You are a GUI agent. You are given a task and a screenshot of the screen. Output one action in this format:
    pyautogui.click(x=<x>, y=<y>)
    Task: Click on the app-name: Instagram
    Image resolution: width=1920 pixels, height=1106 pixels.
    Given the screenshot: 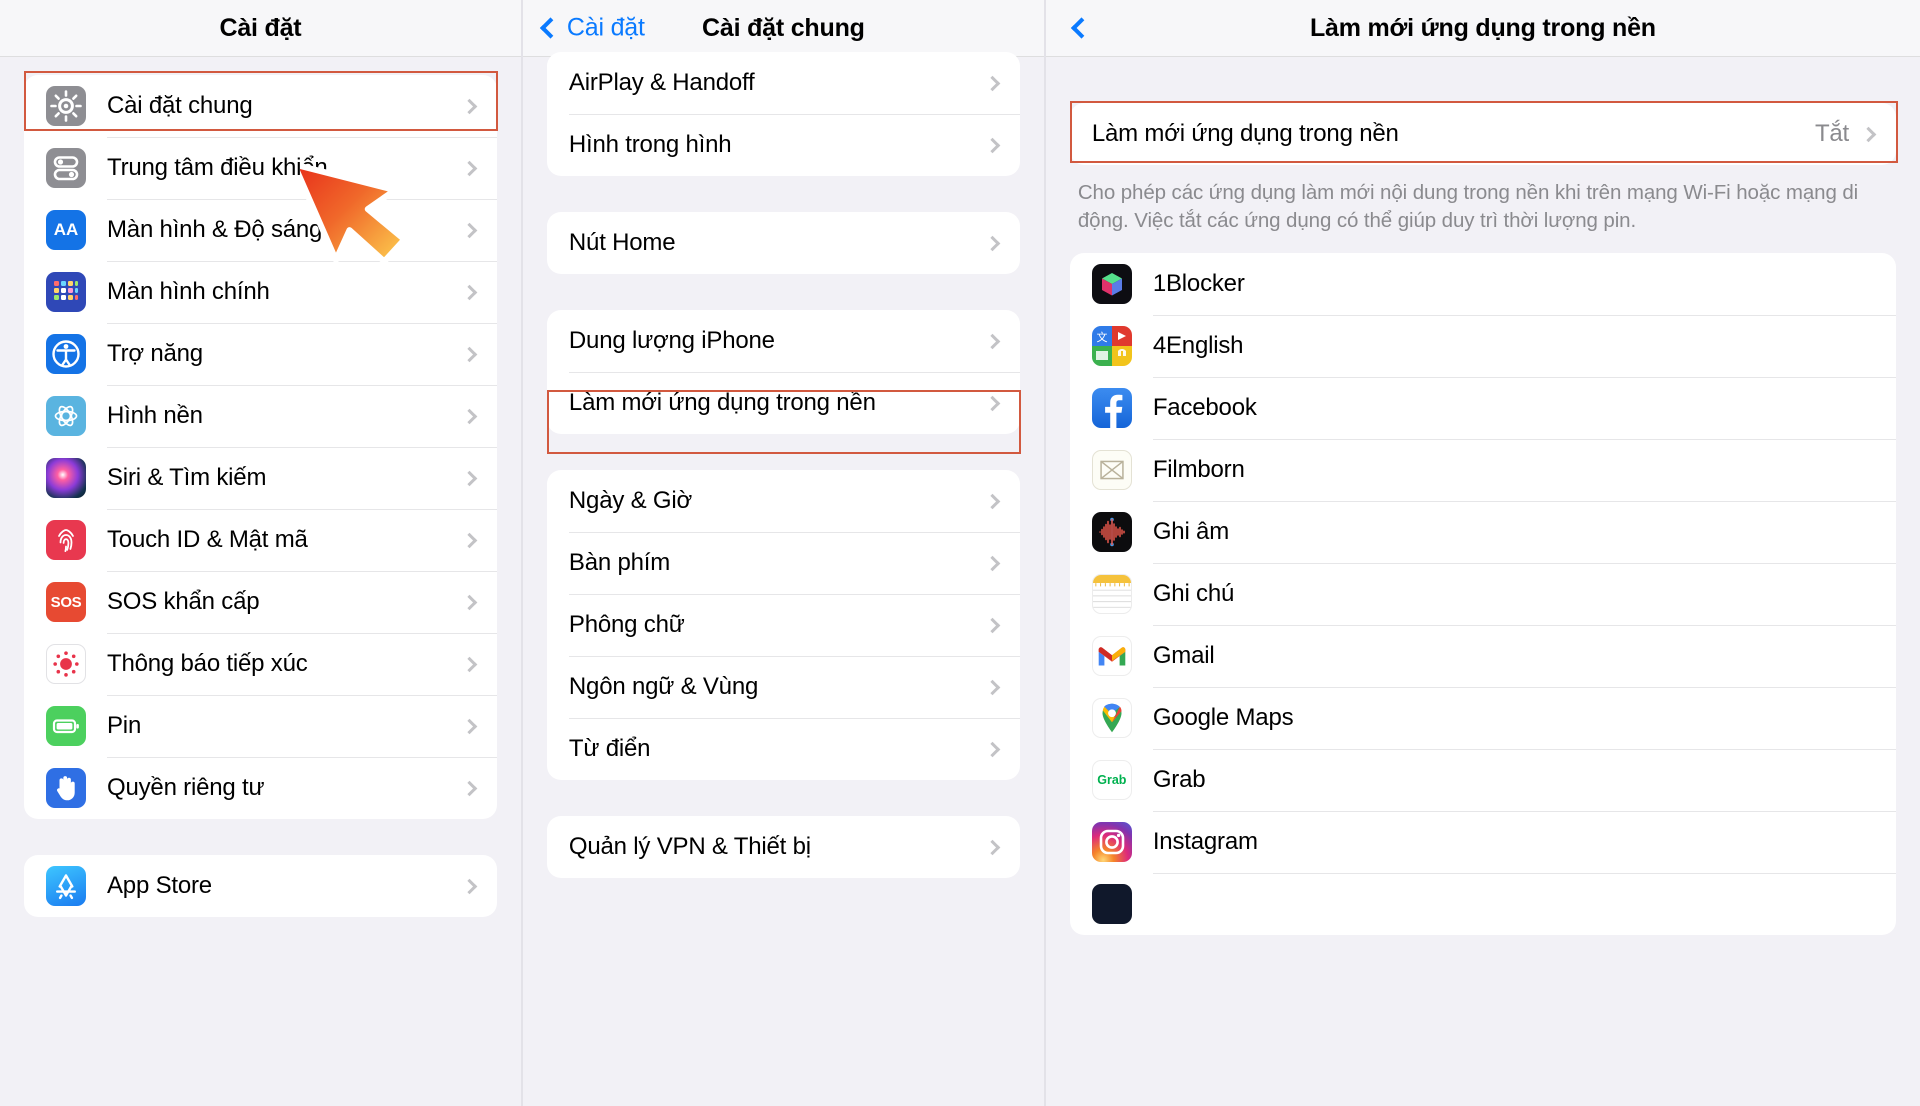 What is the action you would take?
    pyautogui.click(x=1205, y=841)
    